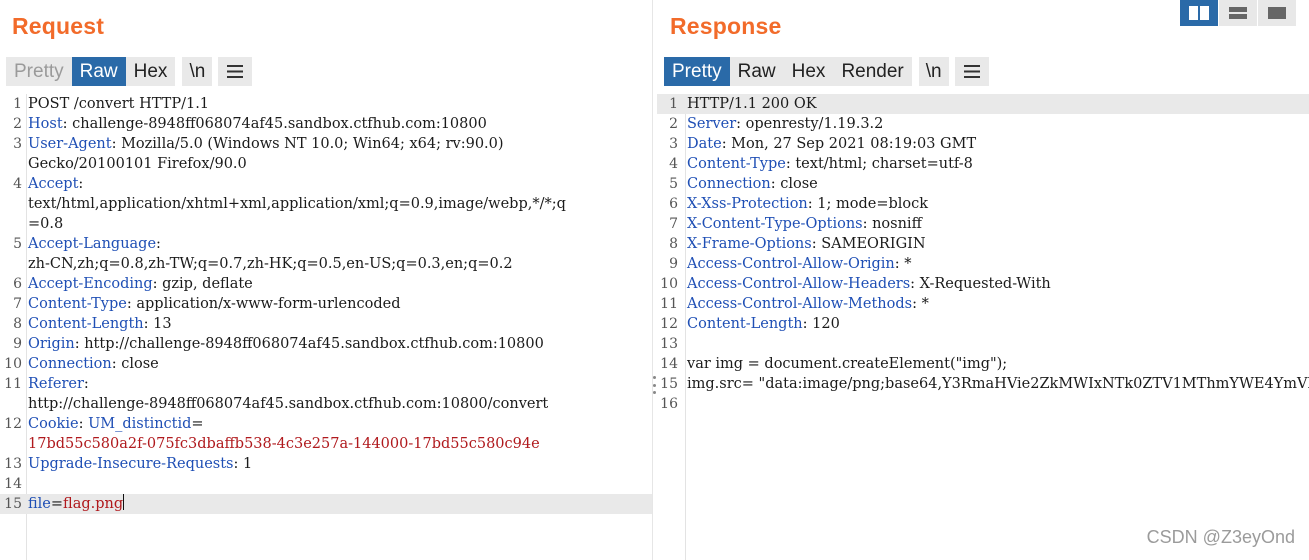 The width and height of the screenshot is (1309, 560). I want to click on line-text: Content-Type: text/html; charset=utf-8, so click(830, 164).